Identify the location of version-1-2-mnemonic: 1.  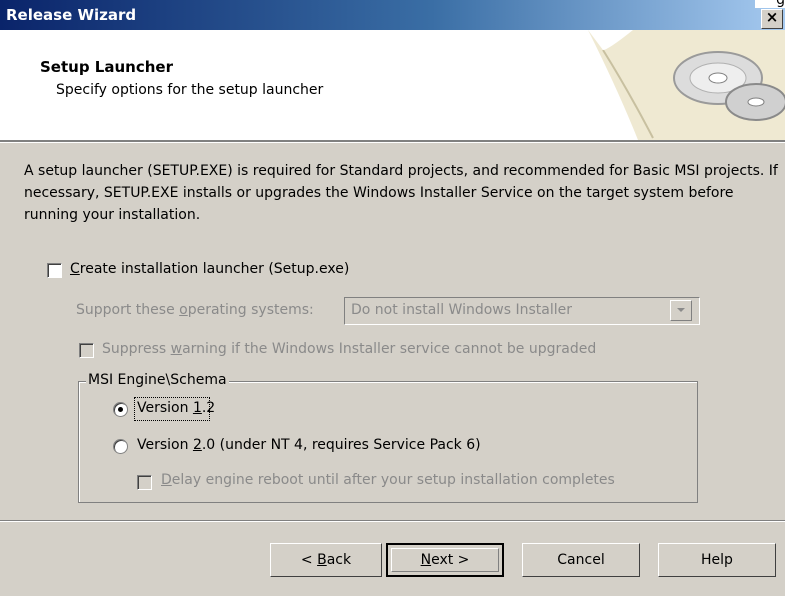
(197, 408).